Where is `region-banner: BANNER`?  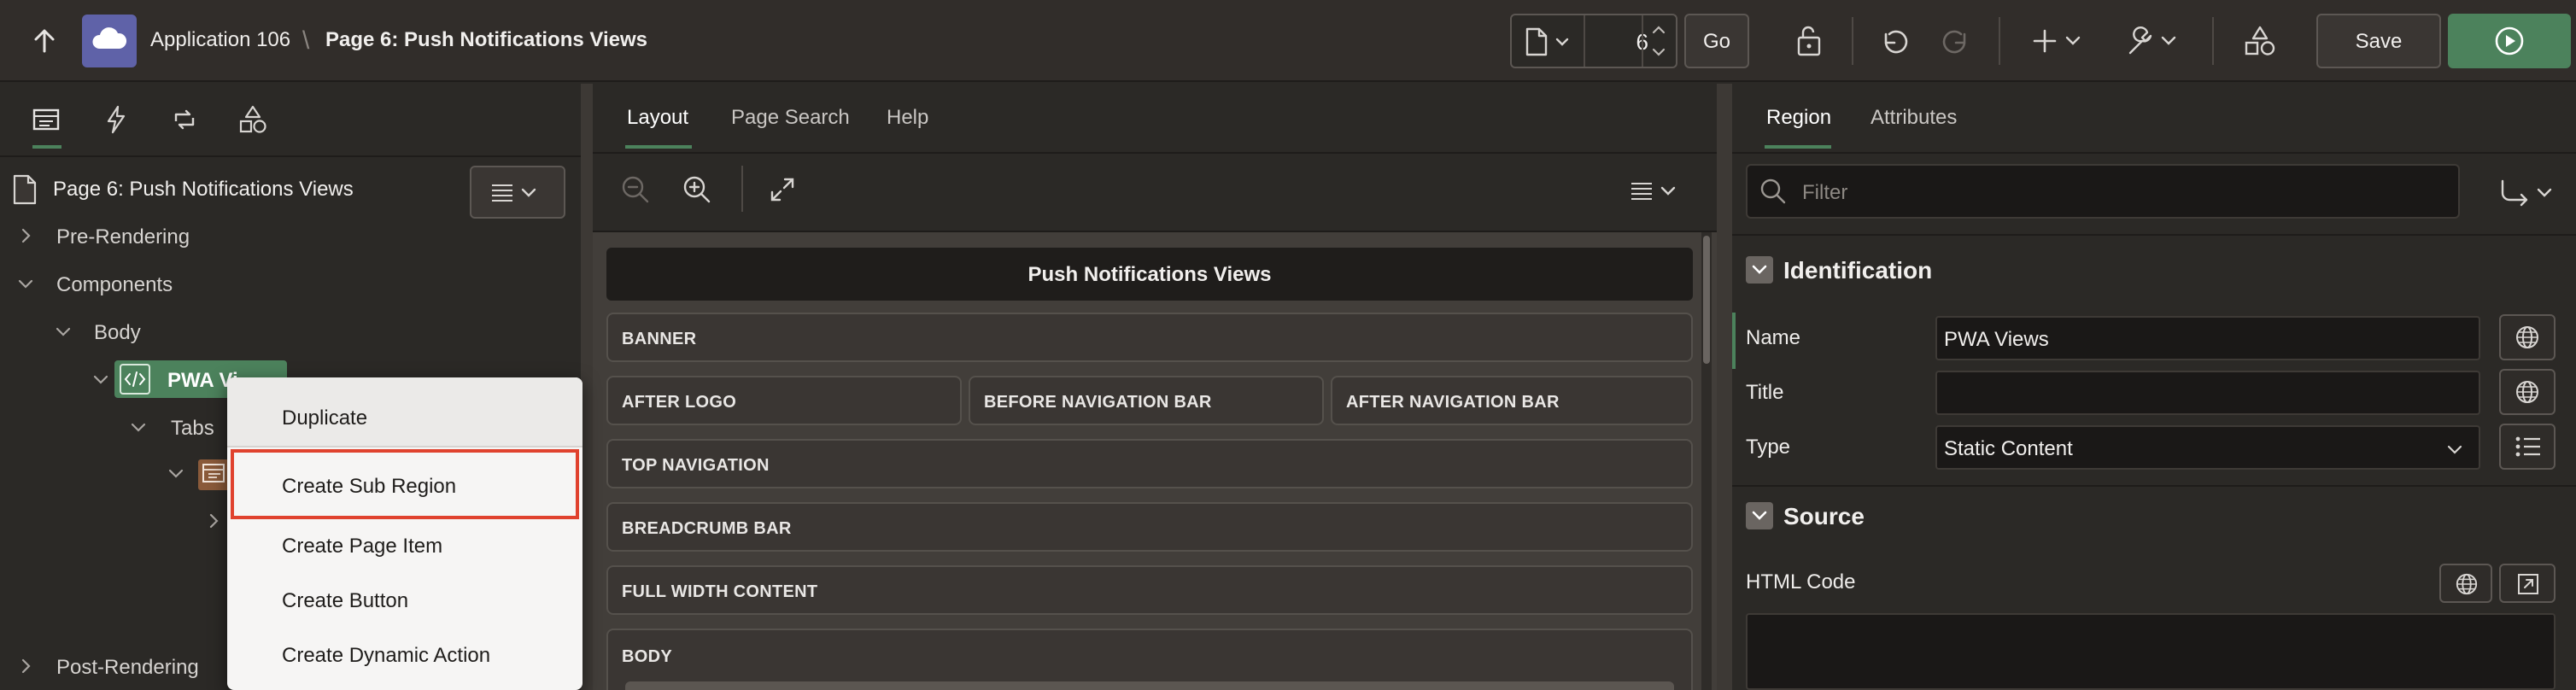
region-banner: BANNER is located at coordinates (1149, 338).